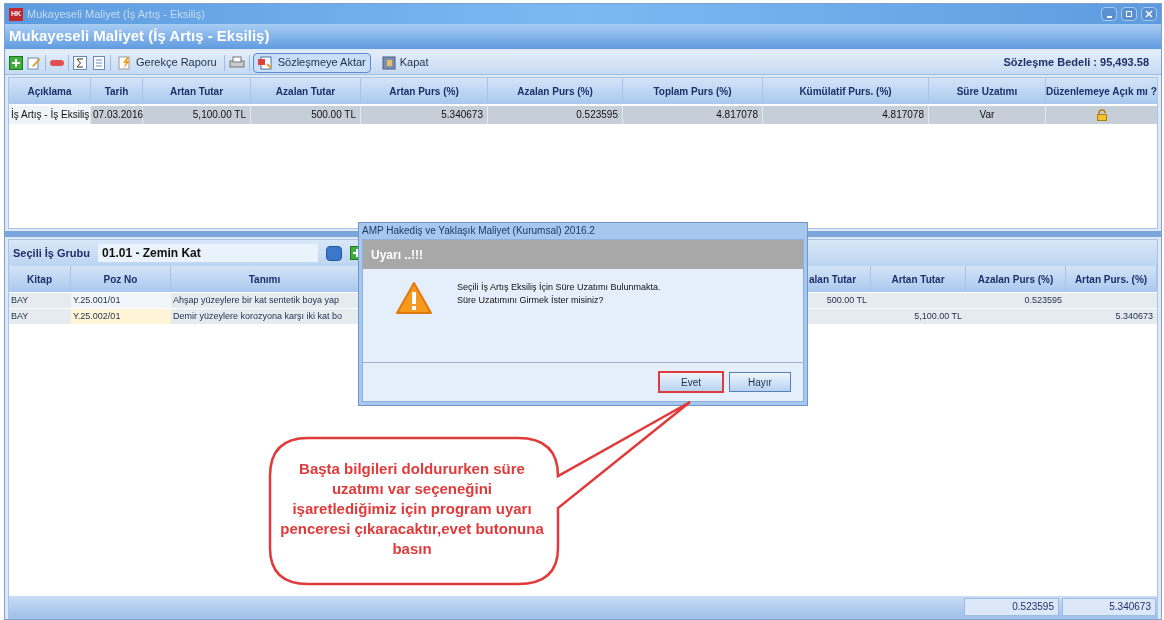 The width and height of the screenshot is (1164, 620). I want to click on column-header: Poz No, so click(121, 279).